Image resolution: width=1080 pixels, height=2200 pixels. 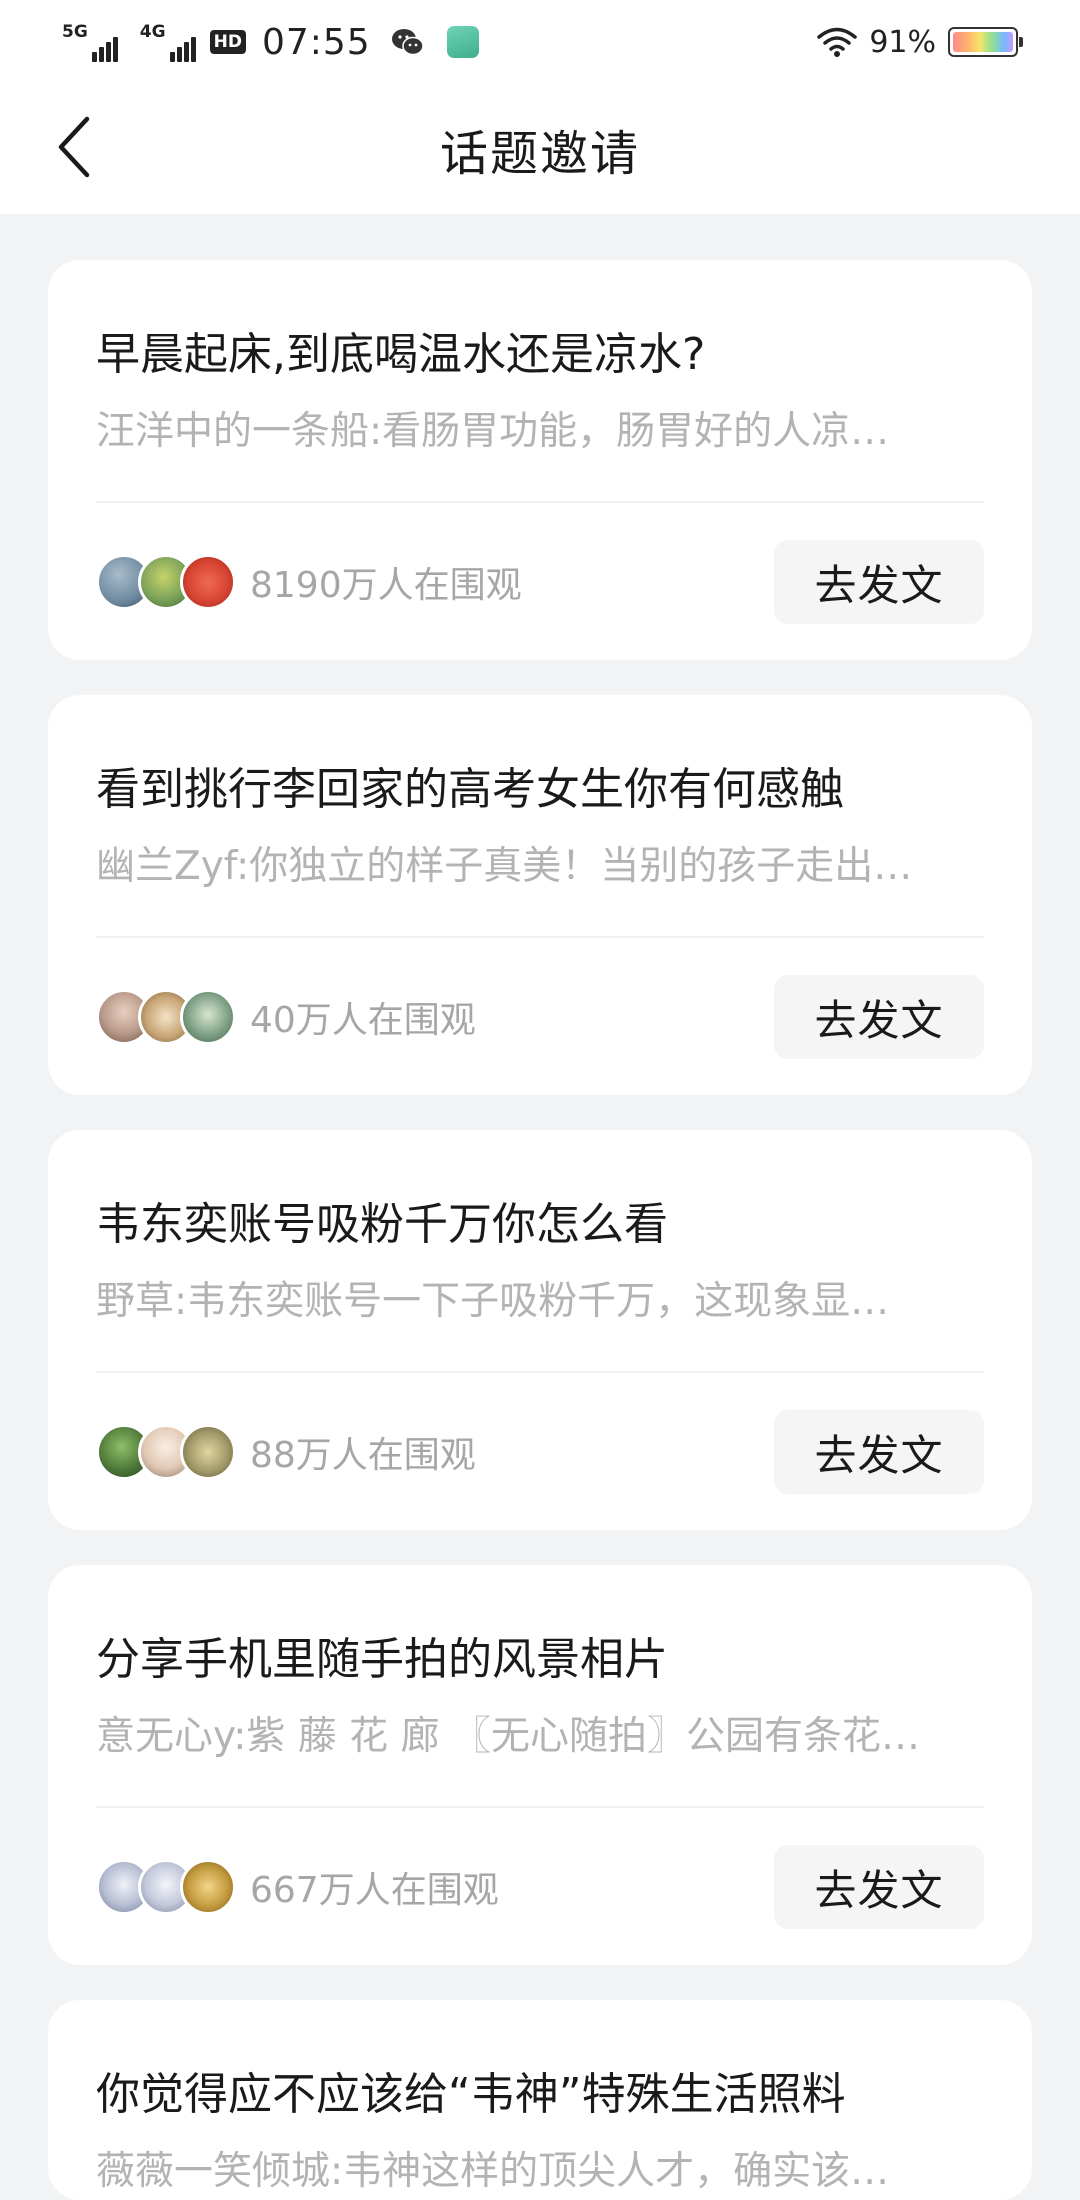 What do you see at coordinates (544, 785) in the screenshot?
I see `topic-title: 看到挑行李回家的高考女生你有何感触` at bounding box center [544, 785].